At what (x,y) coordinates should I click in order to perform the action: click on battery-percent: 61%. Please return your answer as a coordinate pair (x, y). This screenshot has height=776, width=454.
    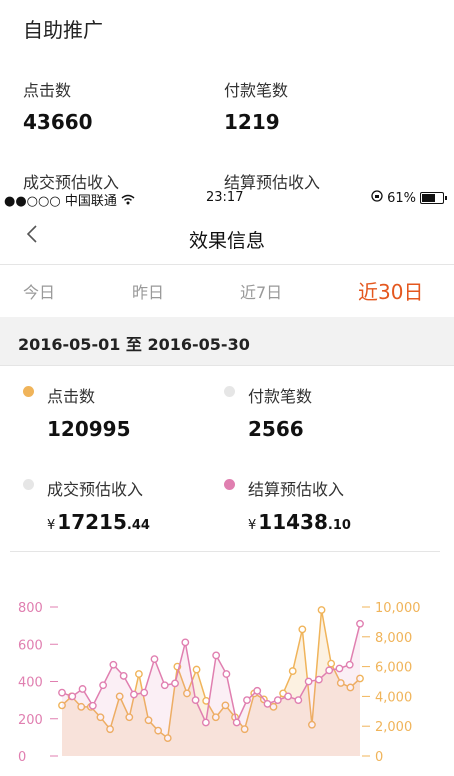
    Looking at the image, I should click on (401, 198).